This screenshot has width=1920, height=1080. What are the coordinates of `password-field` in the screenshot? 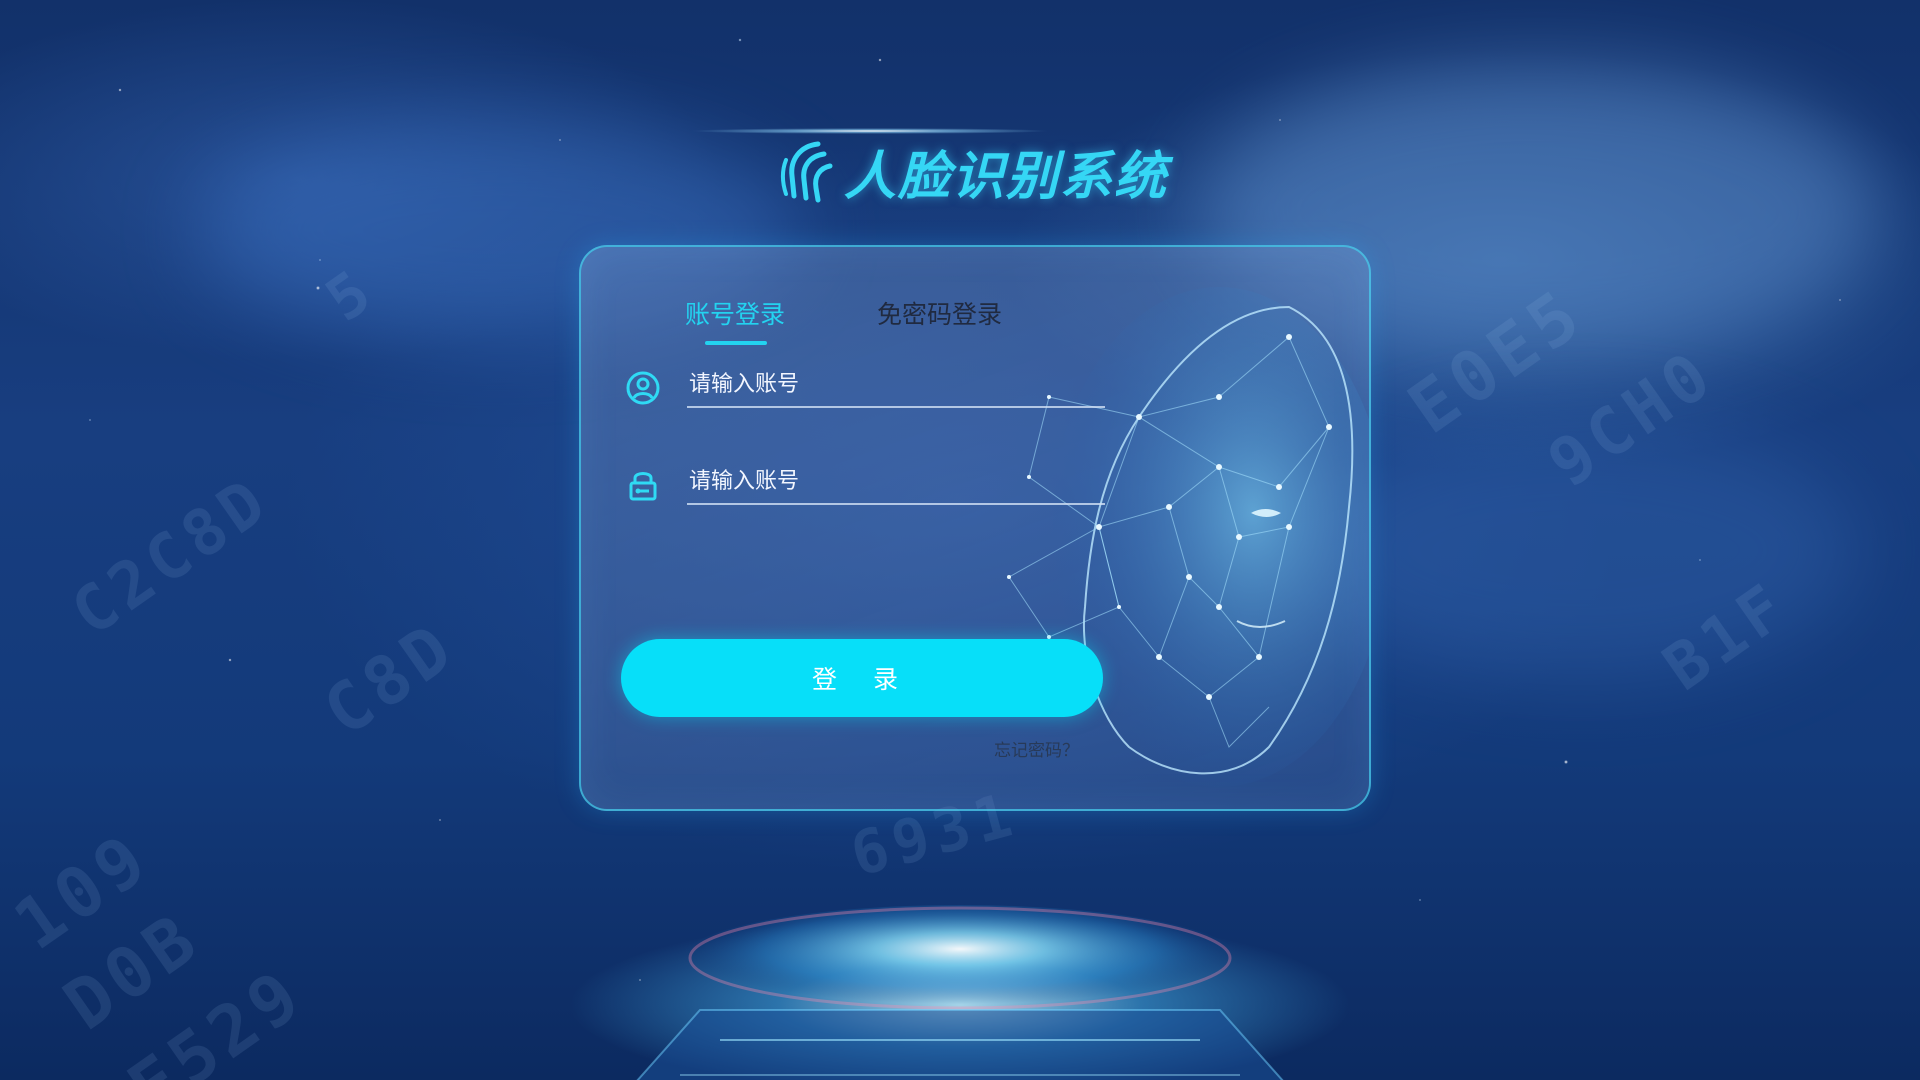 It's located at (865, 484).